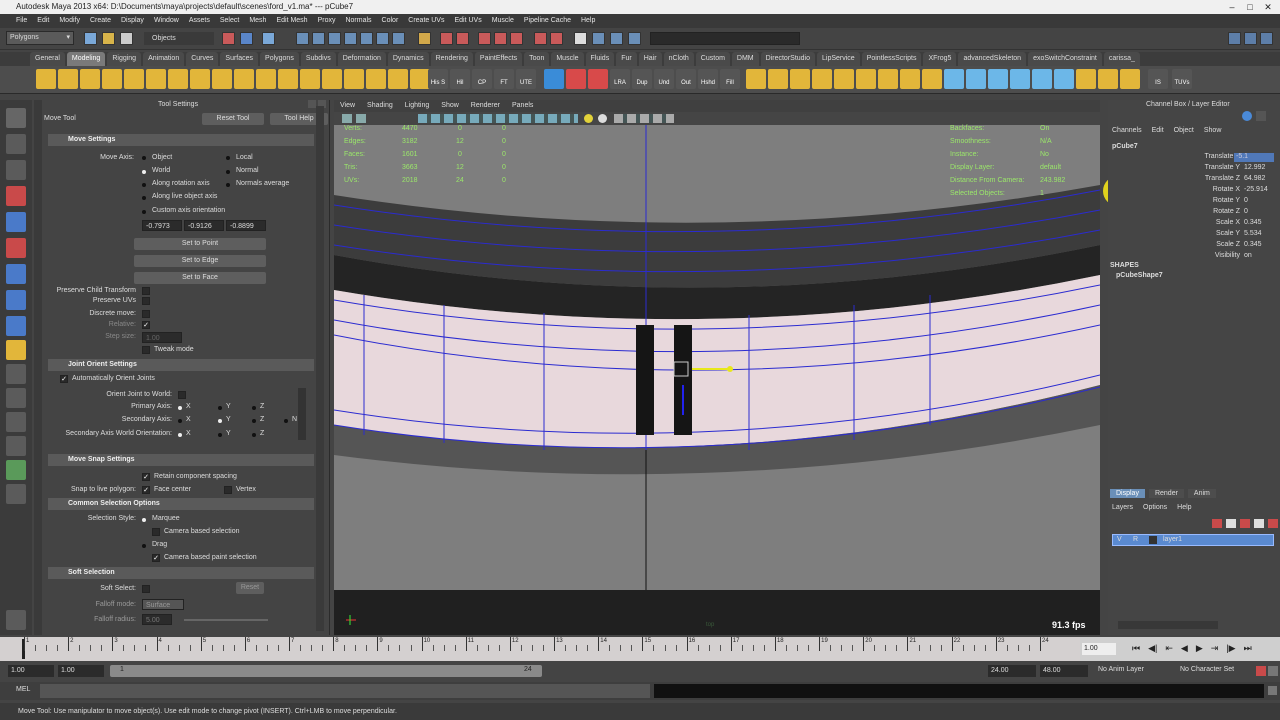 Image resolution: width=1280 pixels, height=720 pixels. I want to click on attr-visibility-field: on, so click(1248, 255).